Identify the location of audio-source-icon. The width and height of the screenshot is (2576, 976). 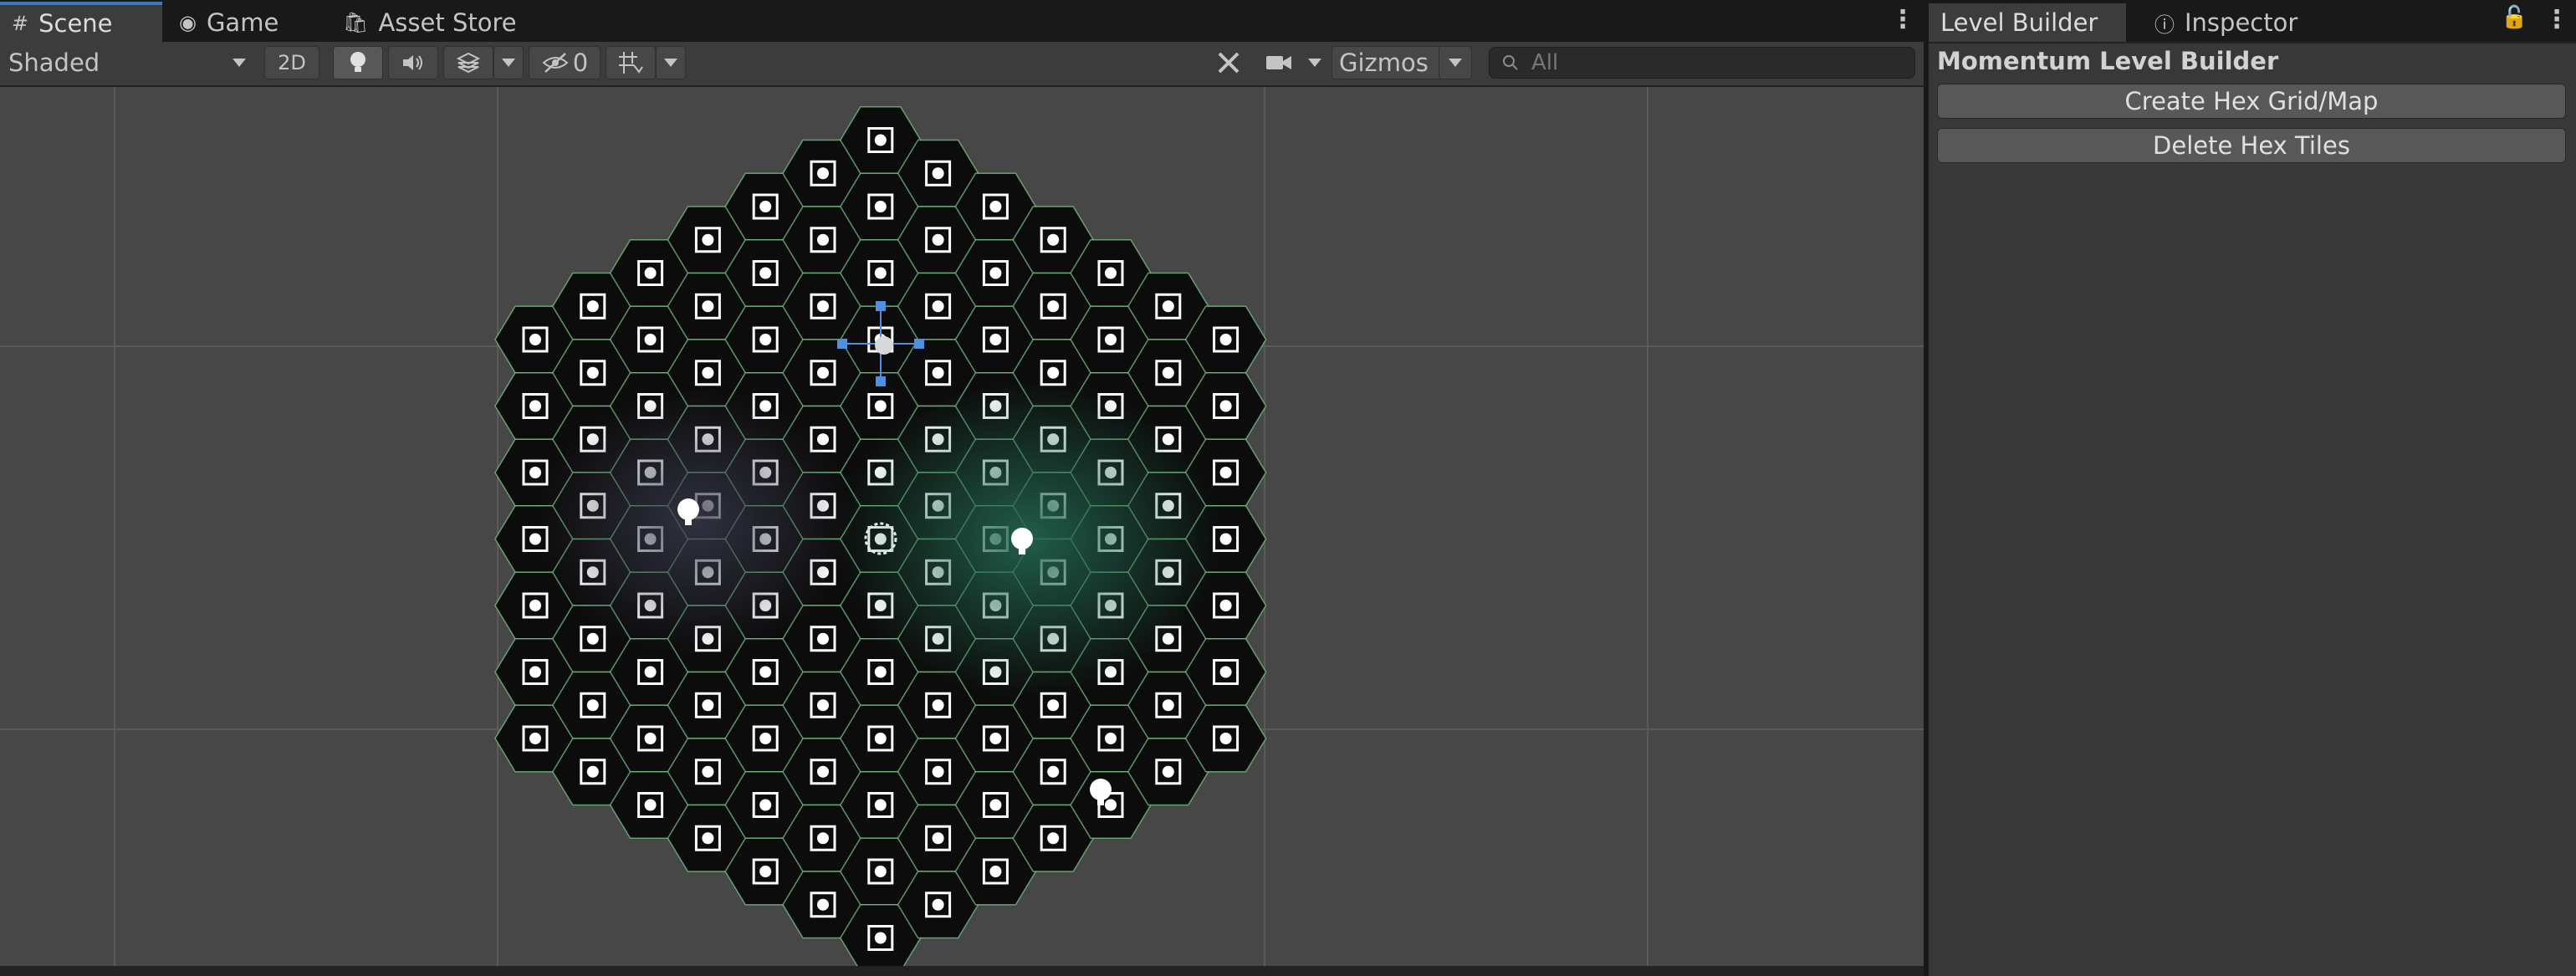
(884, 345).